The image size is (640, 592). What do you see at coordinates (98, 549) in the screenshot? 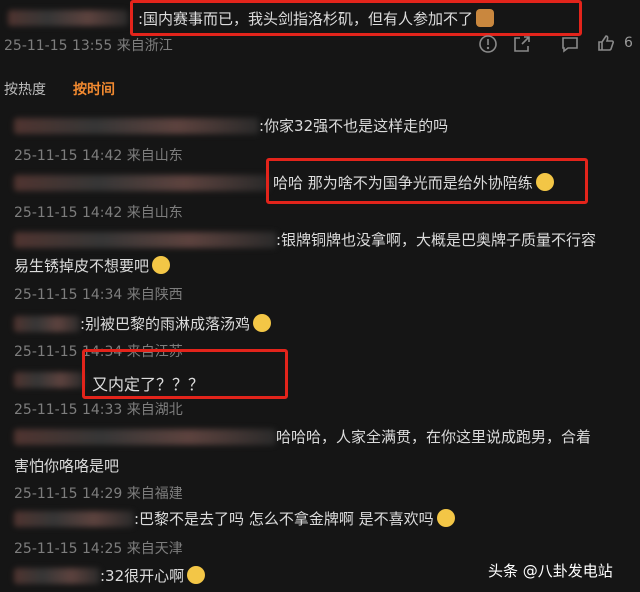
I see `reply-meta: 25-11-15 14:25 来自天津` at bounding box center [98, 549].